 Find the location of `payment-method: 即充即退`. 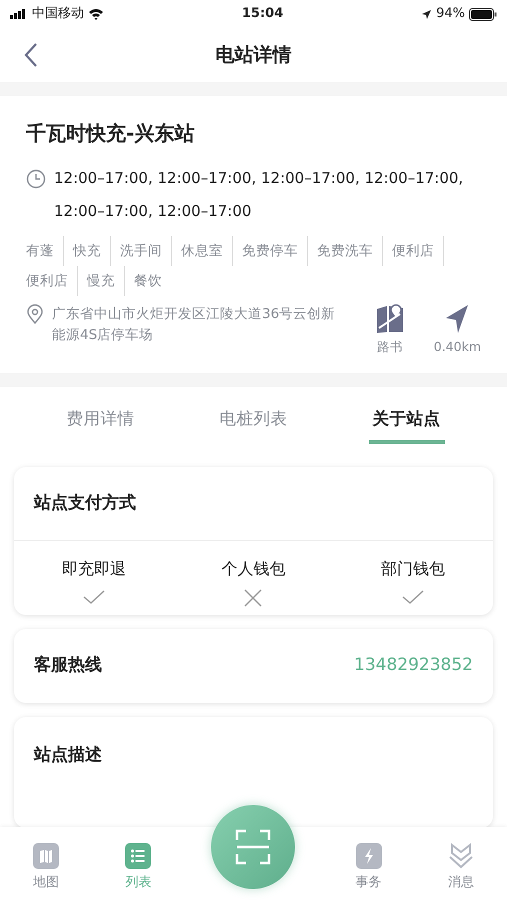

payment-method: 即充即退 is located at coordinates (94, 569).